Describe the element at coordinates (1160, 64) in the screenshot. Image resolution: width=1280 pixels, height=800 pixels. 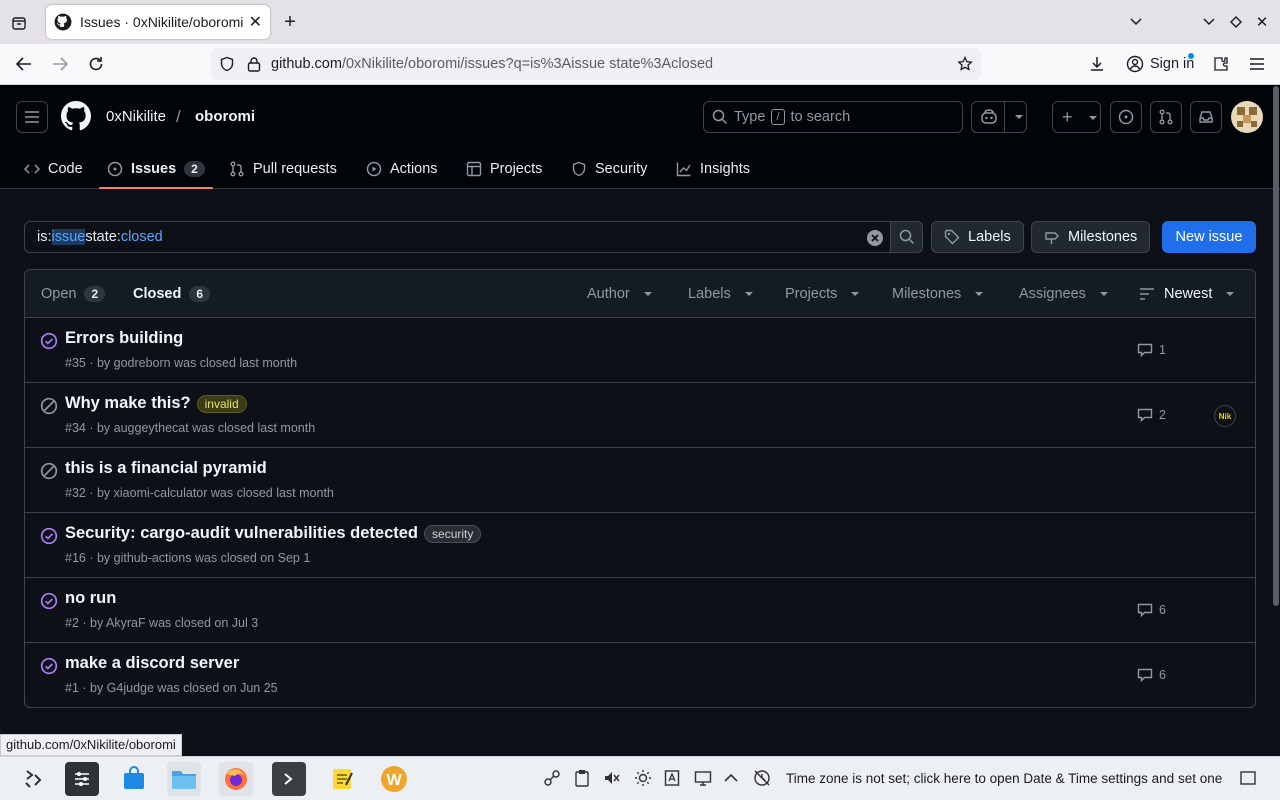
I see `sign-in-button: Sign in` at that location.